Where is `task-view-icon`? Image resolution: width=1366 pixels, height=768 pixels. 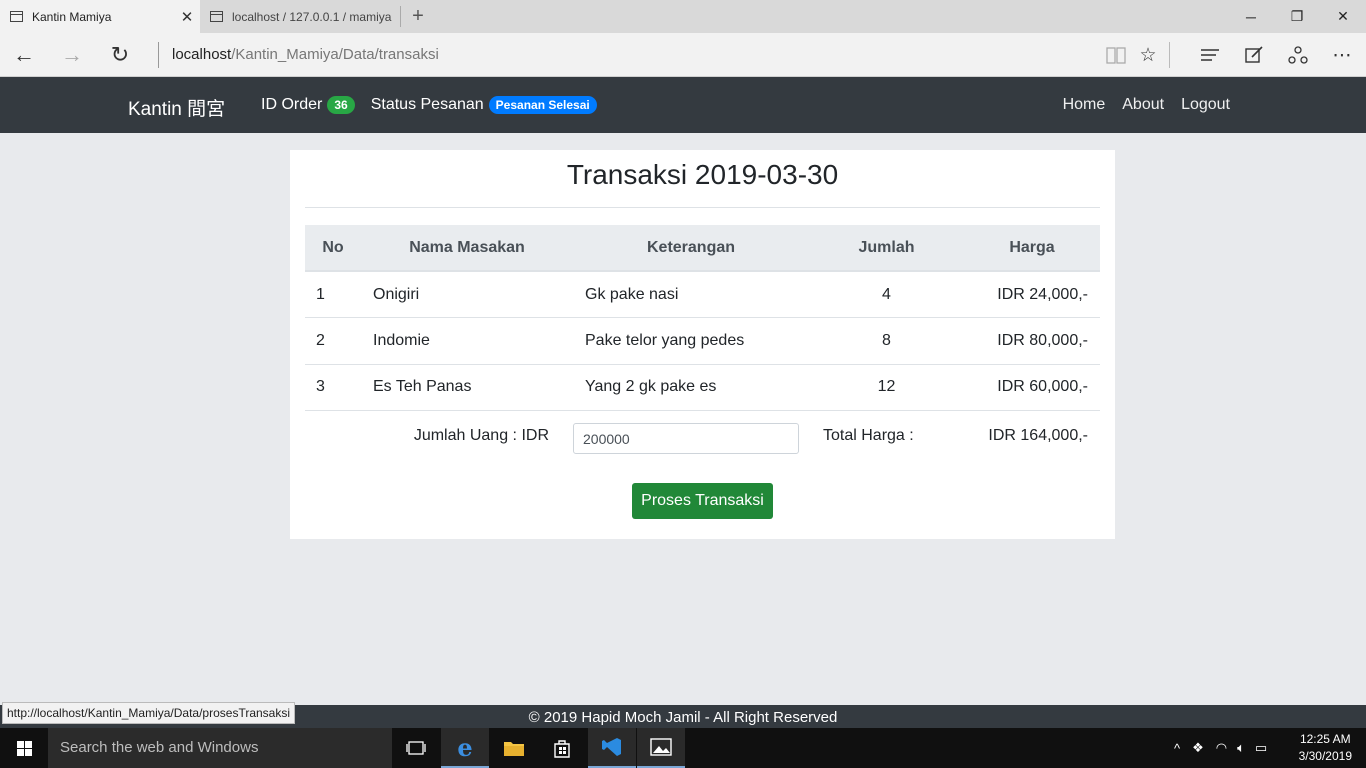
task-view-icon is located at coordinates (416, 748).